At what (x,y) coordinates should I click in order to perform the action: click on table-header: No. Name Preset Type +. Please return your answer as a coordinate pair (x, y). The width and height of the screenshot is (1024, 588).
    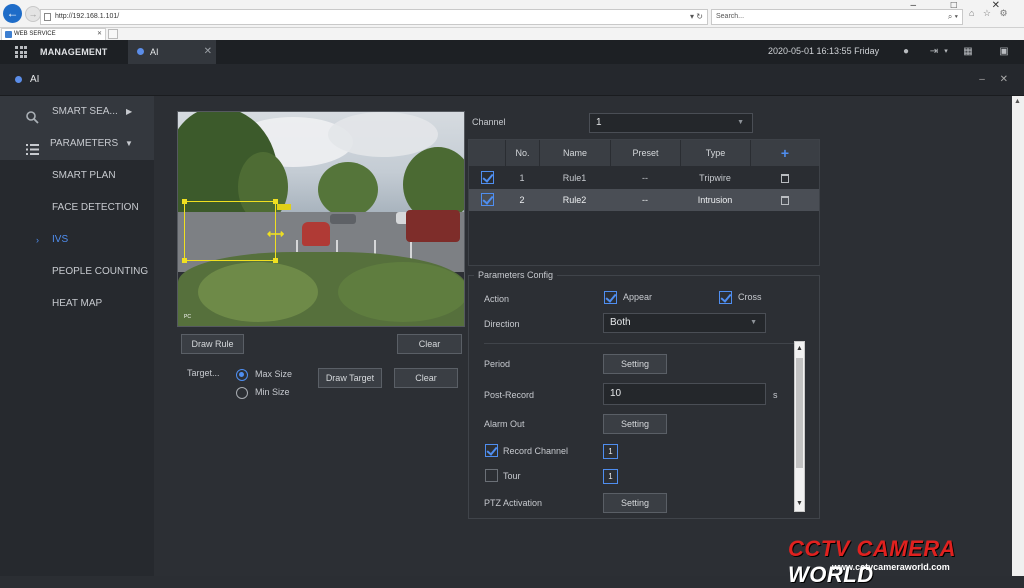
    Looking at the image, I should click on (644, 153).